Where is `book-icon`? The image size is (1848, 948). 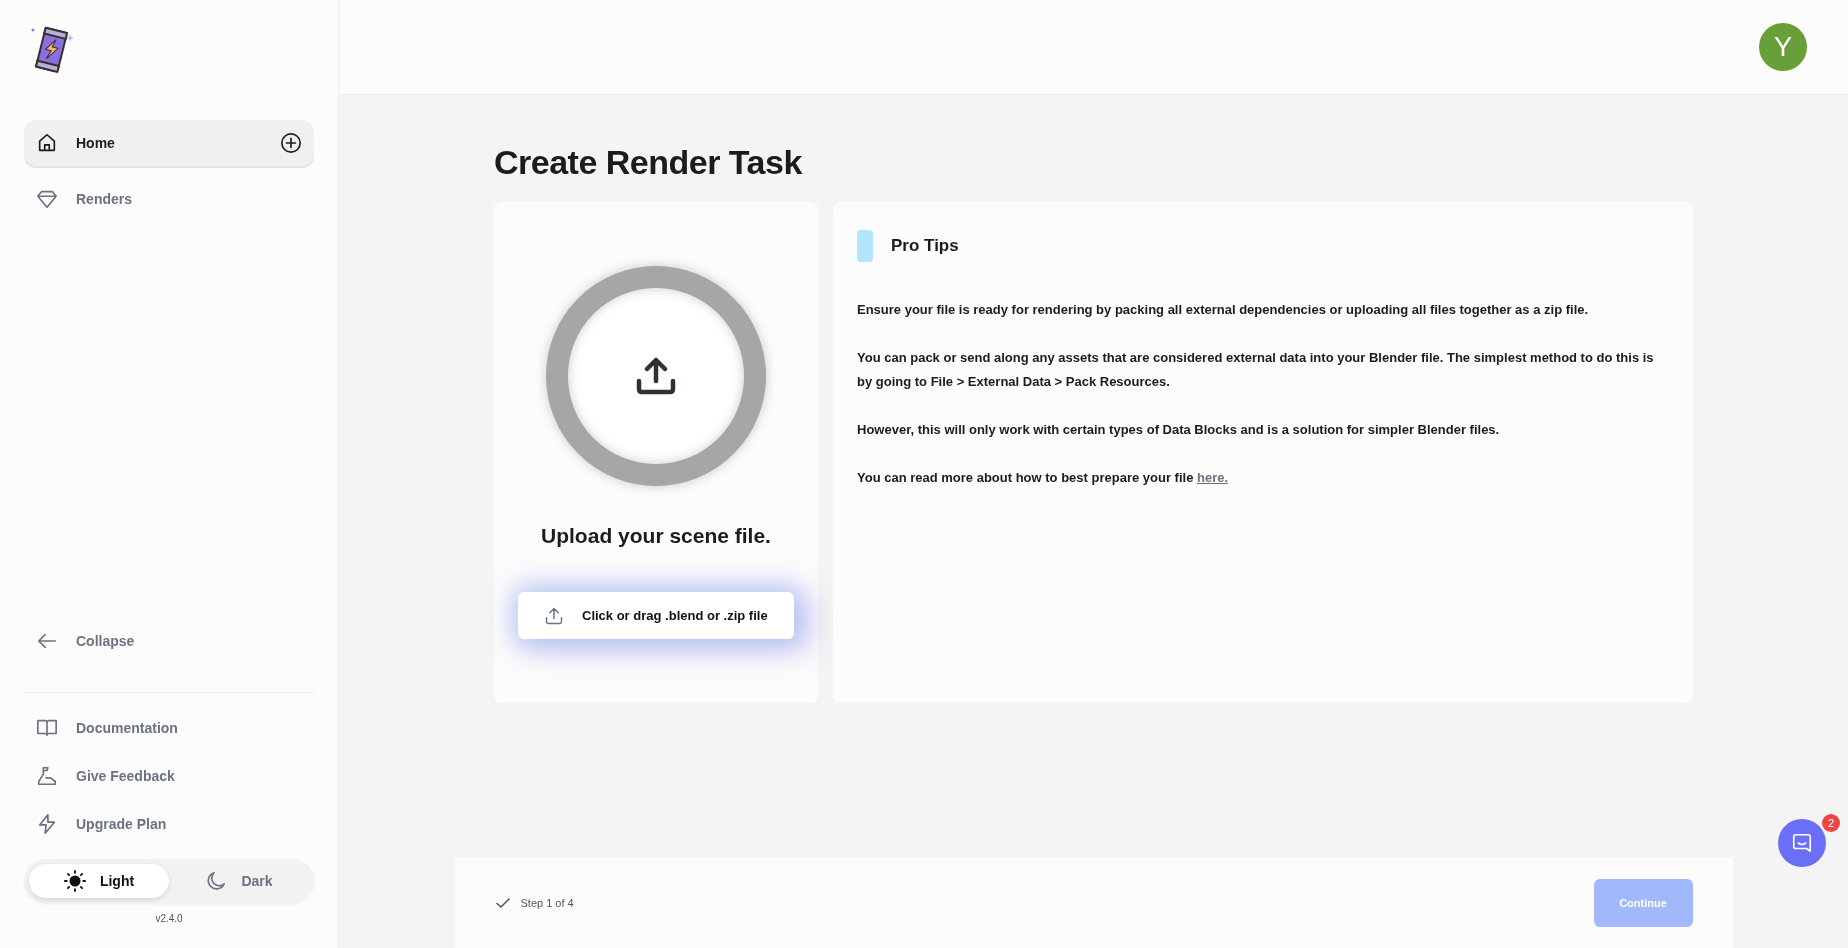
book-icon is located at coordinates (47, 728).